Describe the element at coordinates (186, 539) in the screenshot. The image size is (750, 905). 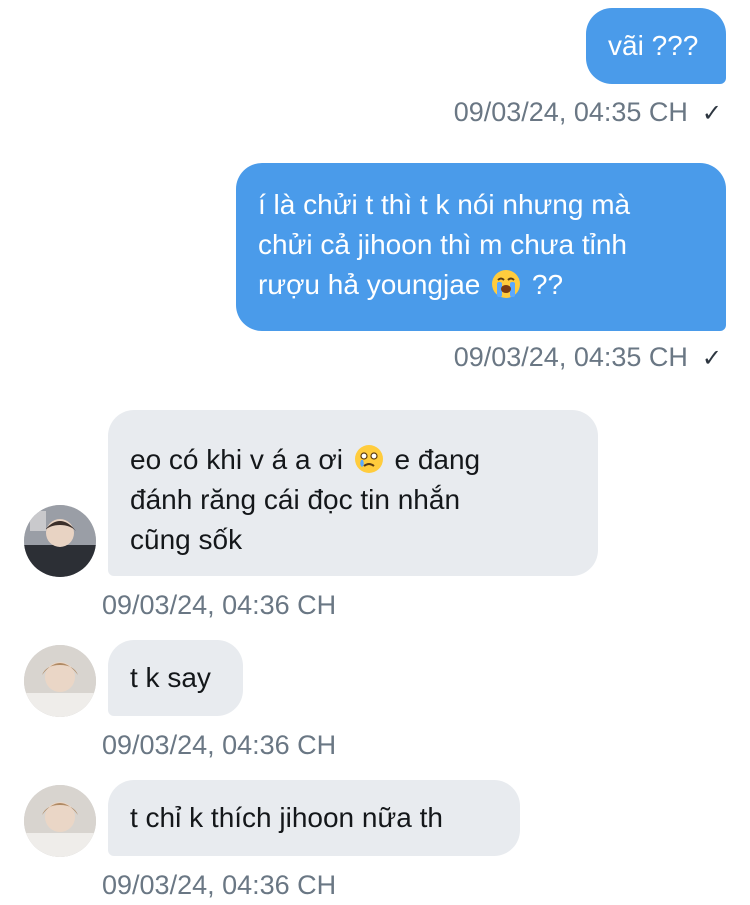
I see `message-line: cũng sốk` at that location.